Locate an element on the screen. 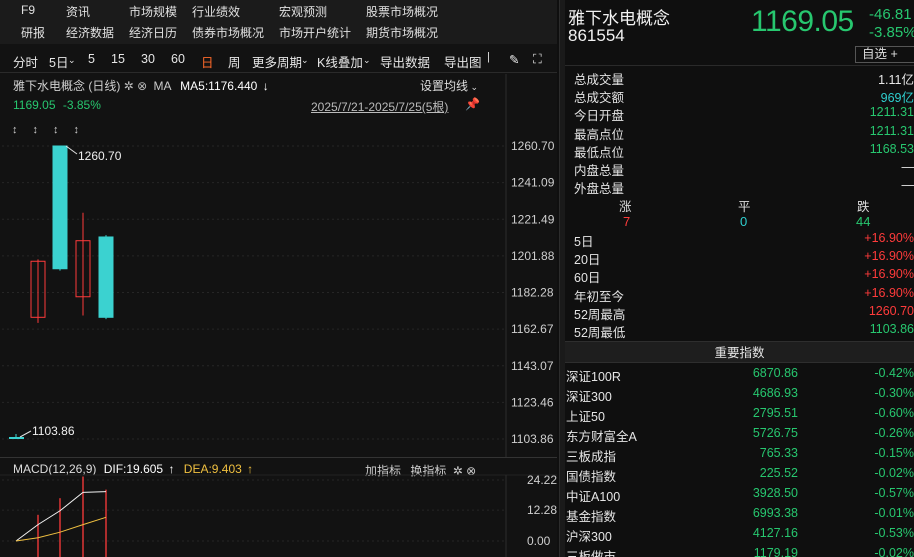 This screenshot has width=914, height=557. index-row: 深证300 4686.93 -0.30% is located at coordinates (739, 396).